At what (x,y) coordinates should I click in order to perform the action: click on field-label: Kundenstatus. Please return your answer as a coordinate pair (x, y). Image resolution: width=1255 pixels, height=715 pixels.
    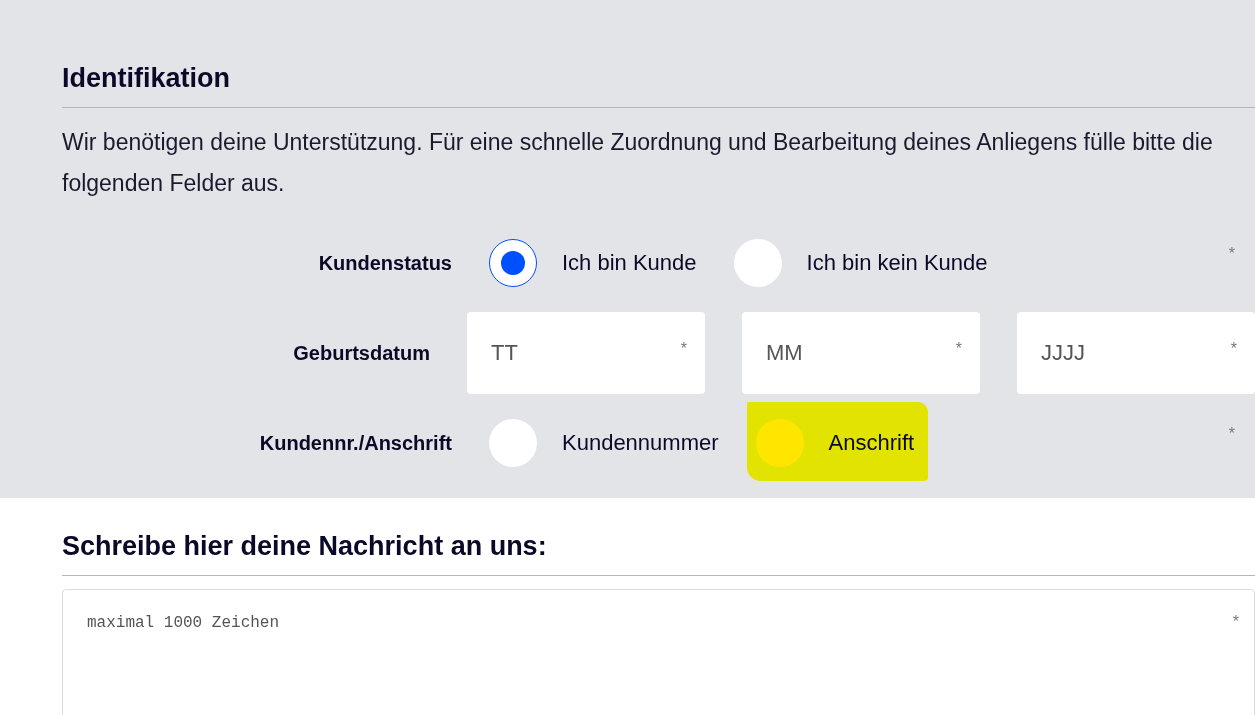
    Looking at the image, I should click on (384, 263).